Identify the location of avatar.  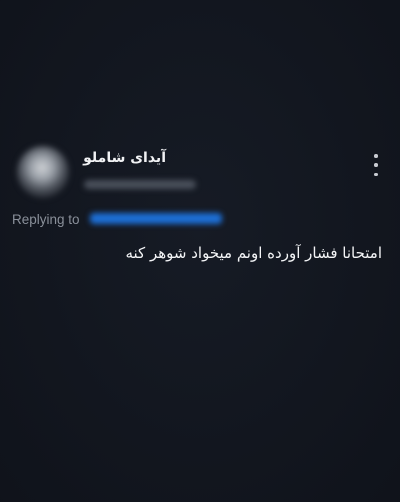
(43, 172).